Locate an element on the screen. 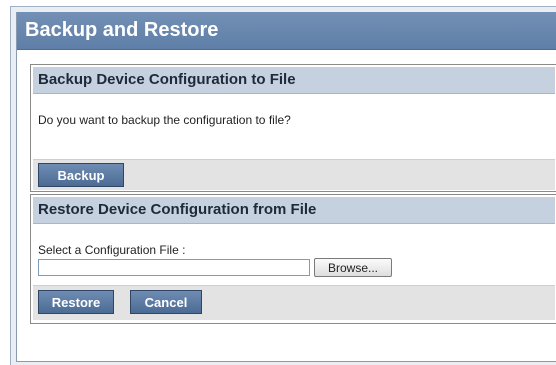 The image size is (556, 365). restore-section-header: Restore Device Configuration from File is located at coordinates (294, 210).